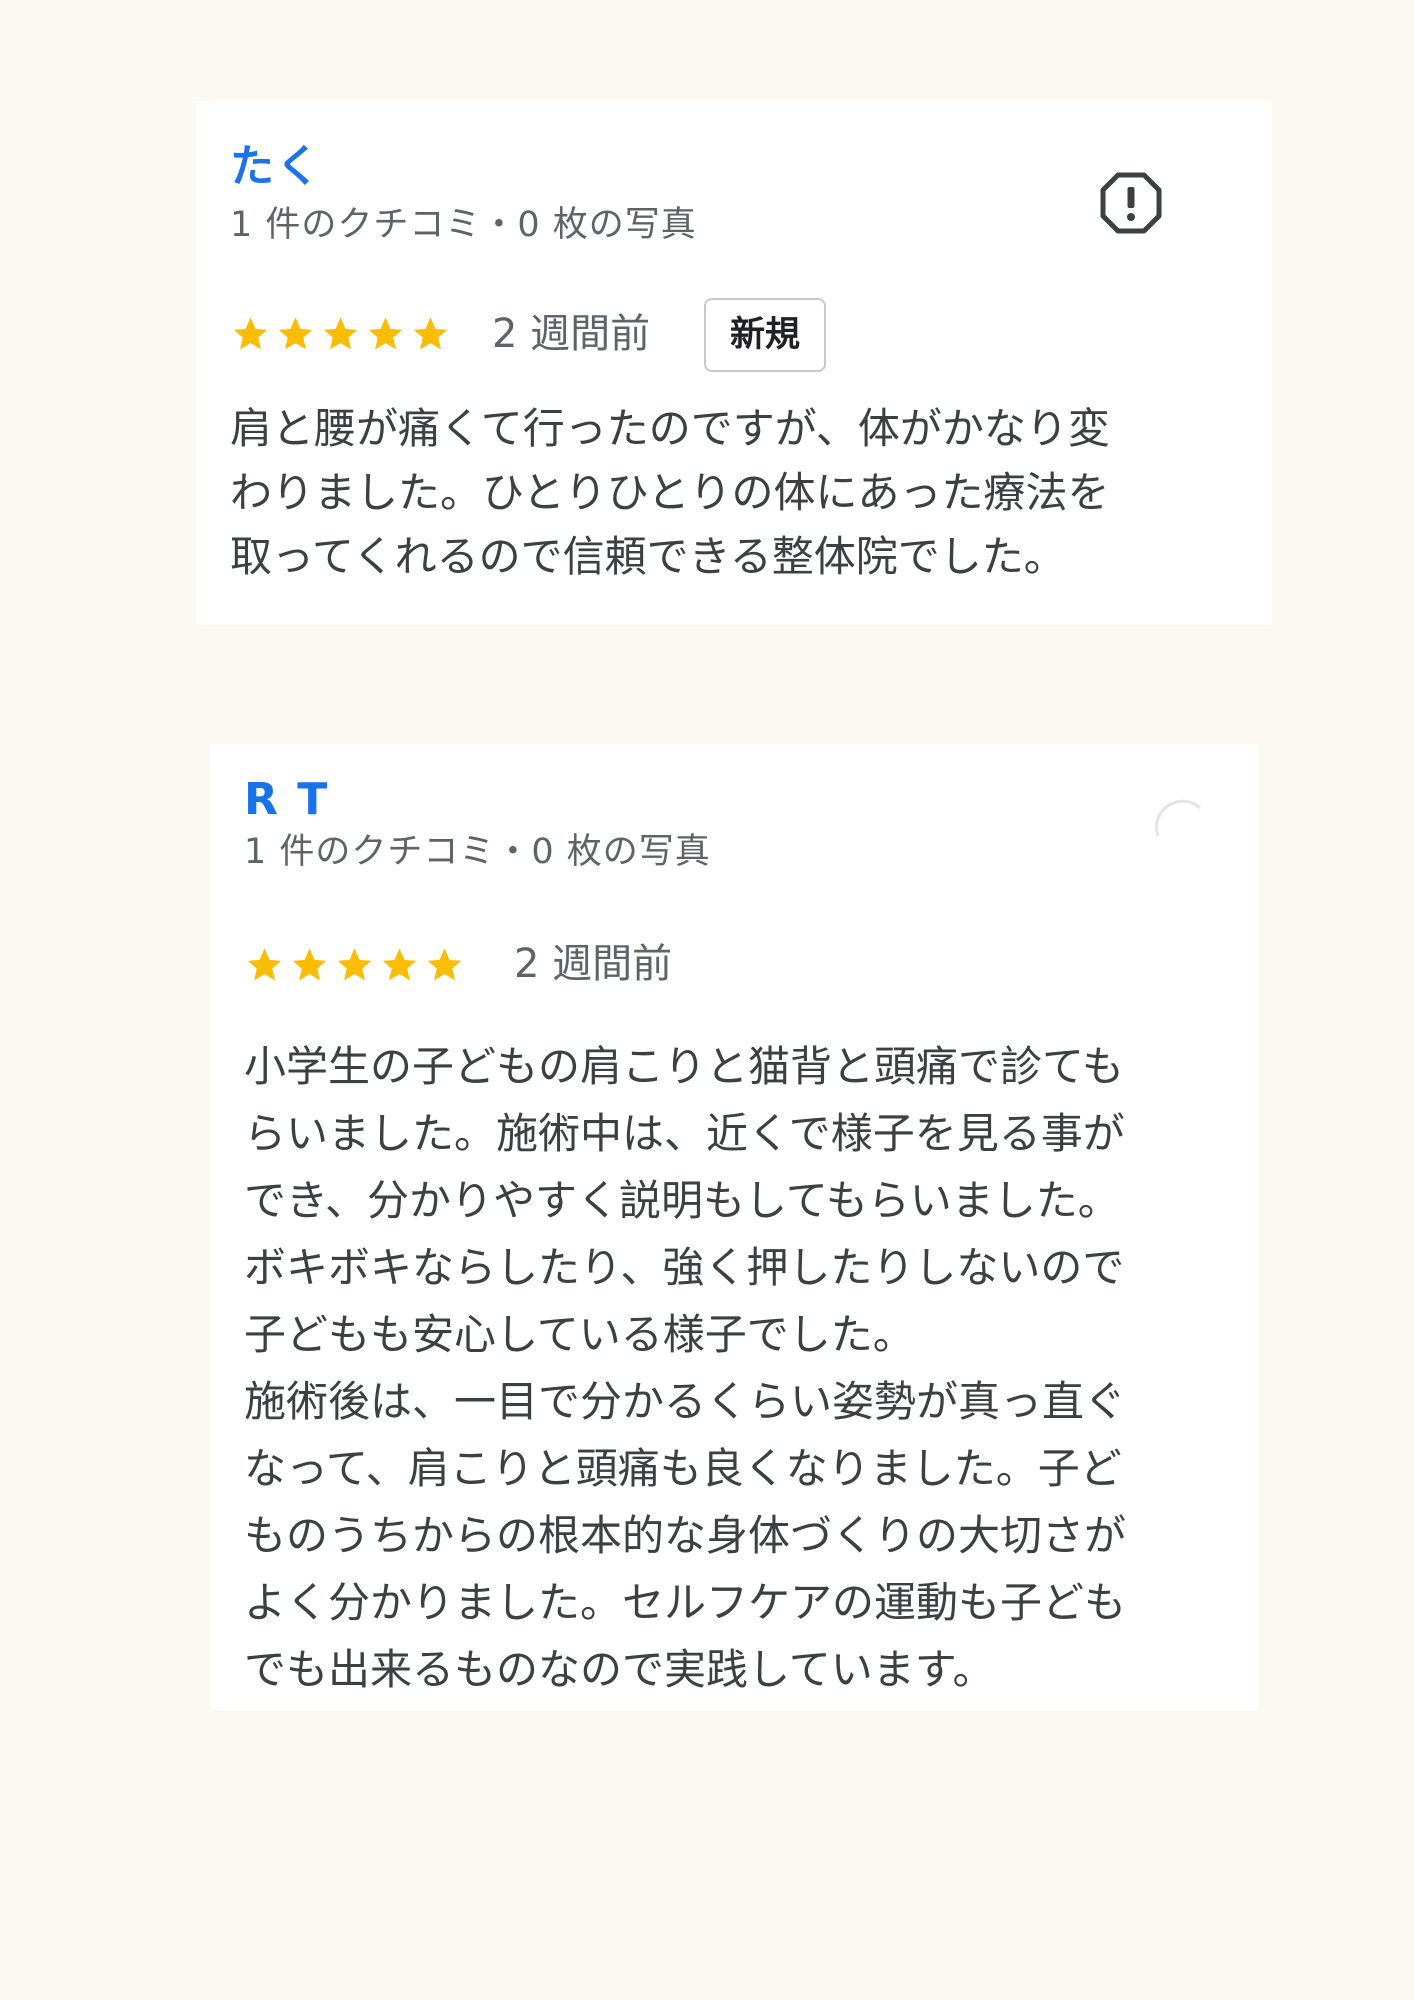  What do you see at coordinates (1131, 203) in the screenshot?
I see `report-flag-icon` at bounding box center [1131, 203].